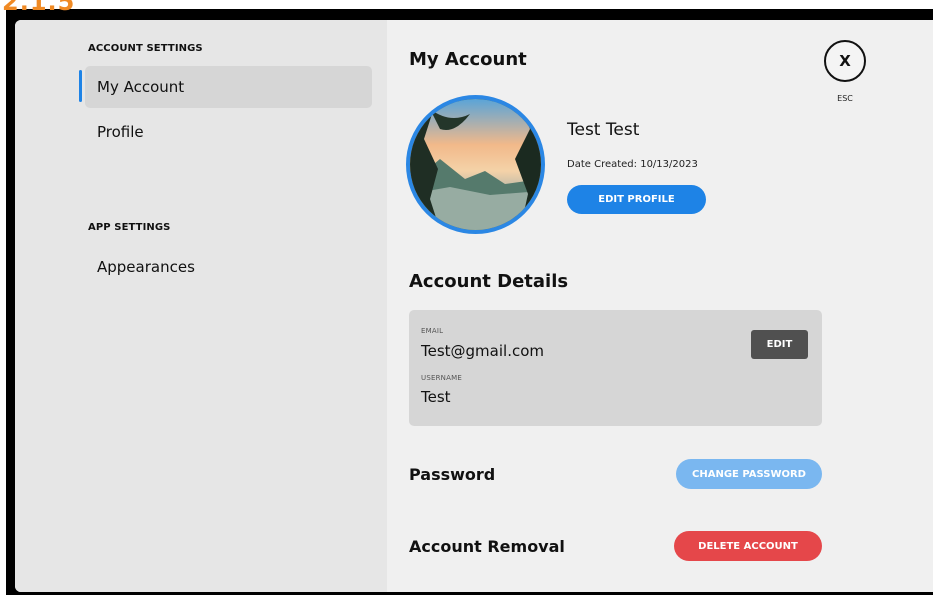 The width and height of the screenshot is (933, 595). What do you see at coordinates (489, 281) in the screenshot?
I see `account-details-title: Account Details` at bounding box center [489, 281].